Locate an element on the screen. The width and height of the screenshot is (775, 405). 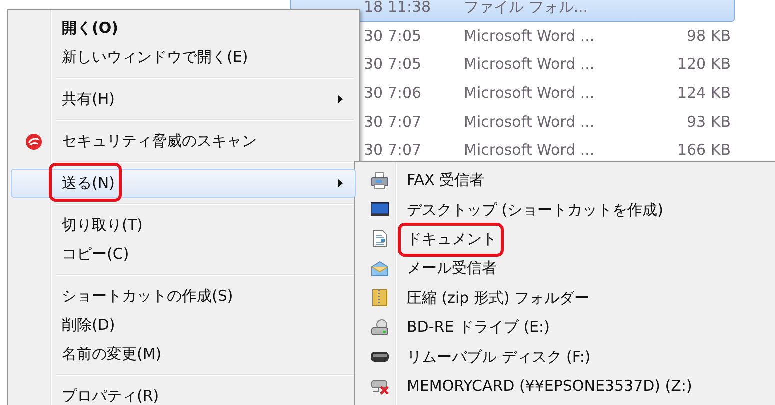
menu-item-label: MEMORYCARD (¥¥EPSONE3537D) (Z:) is located at coordinates (549, 386).